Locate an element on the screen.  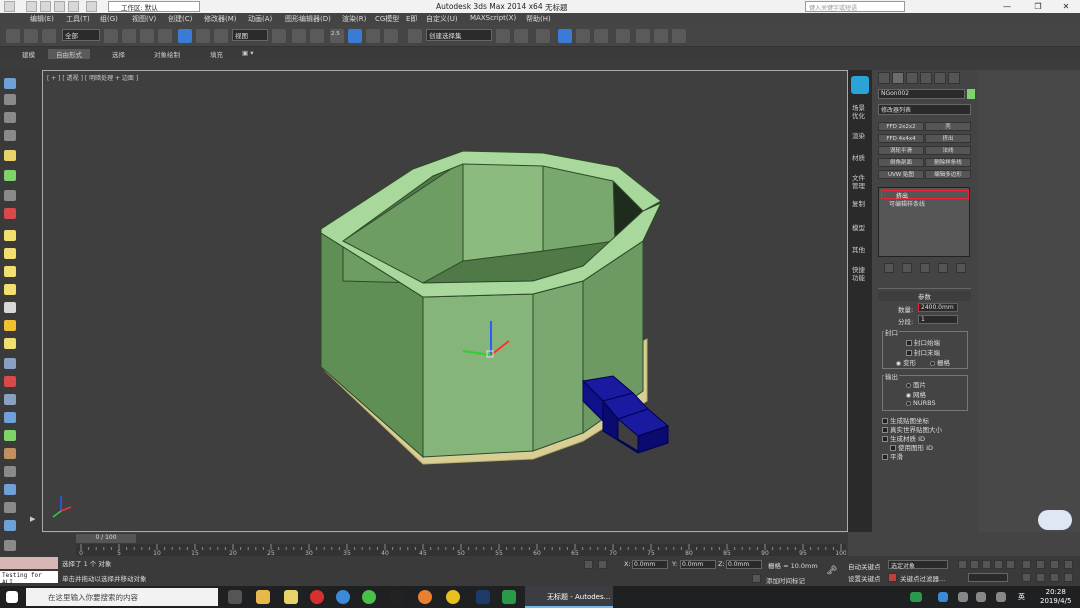
plugin-logo-icon is located at coordinates (860, 85).